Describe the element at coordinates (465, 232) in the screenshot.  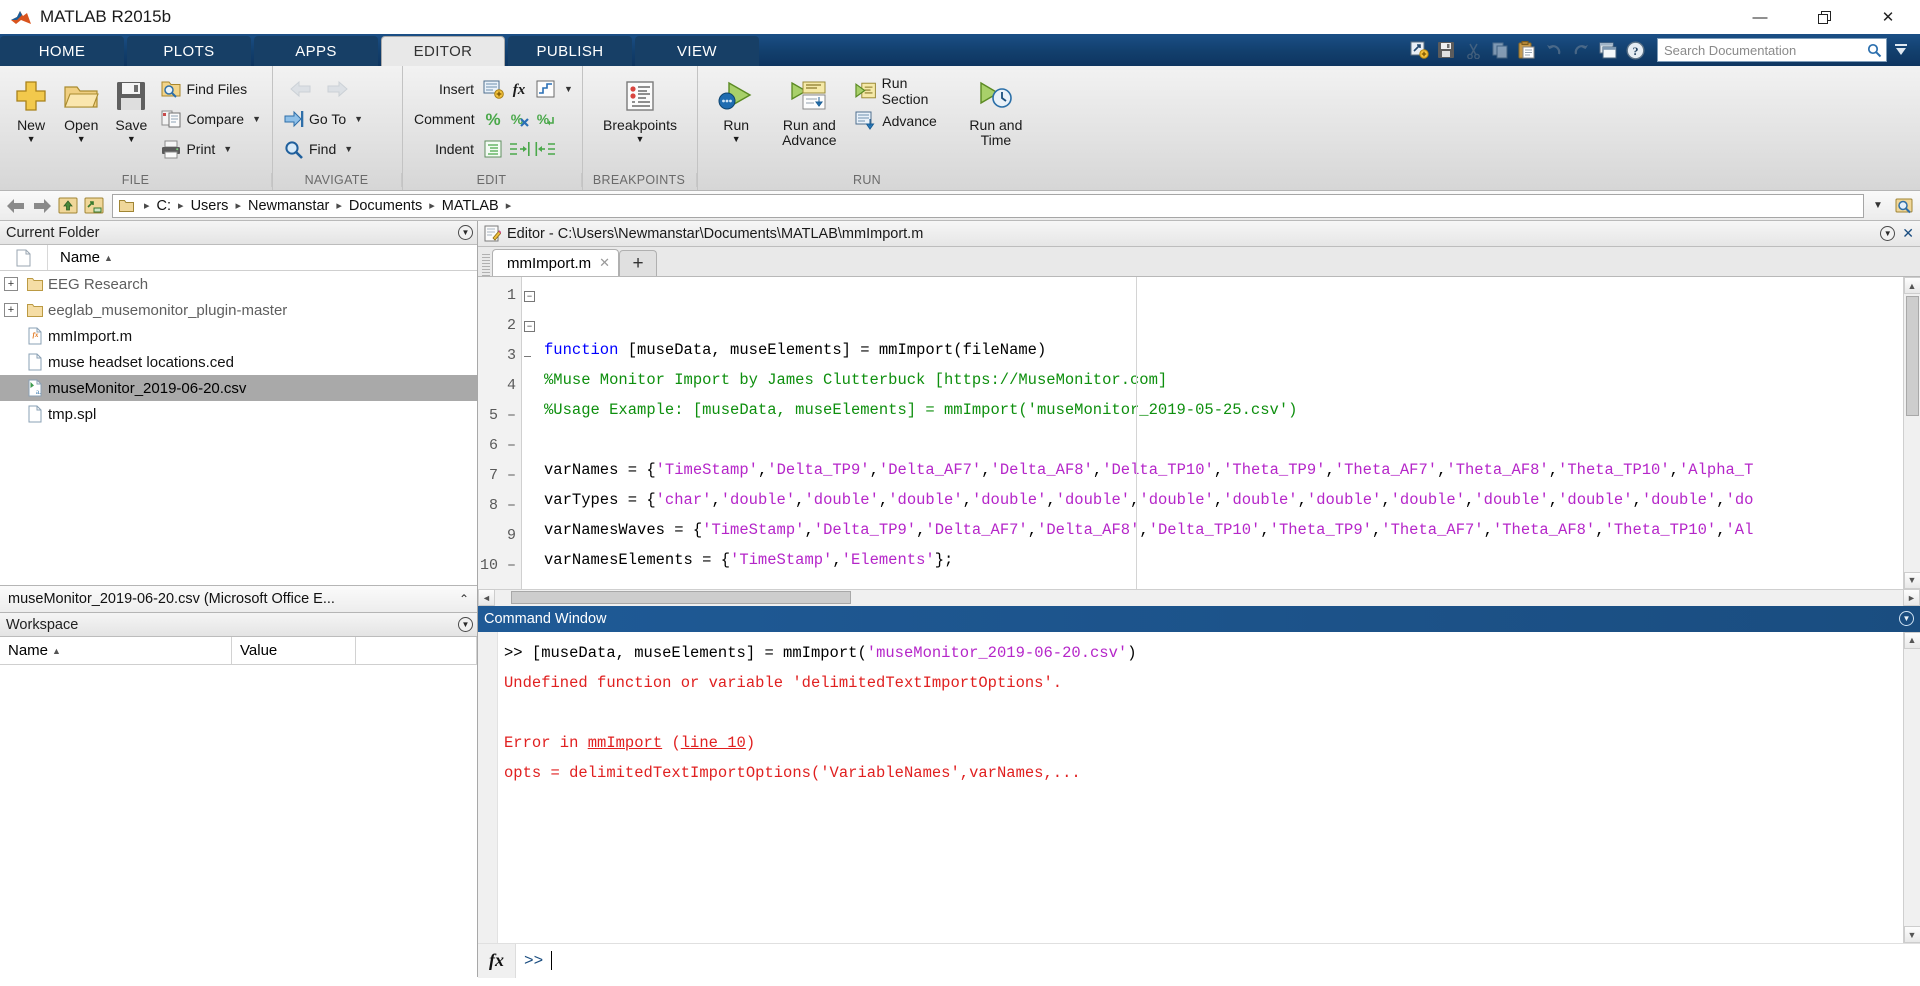
I see `current-folder-options-button: ▼` at that location.